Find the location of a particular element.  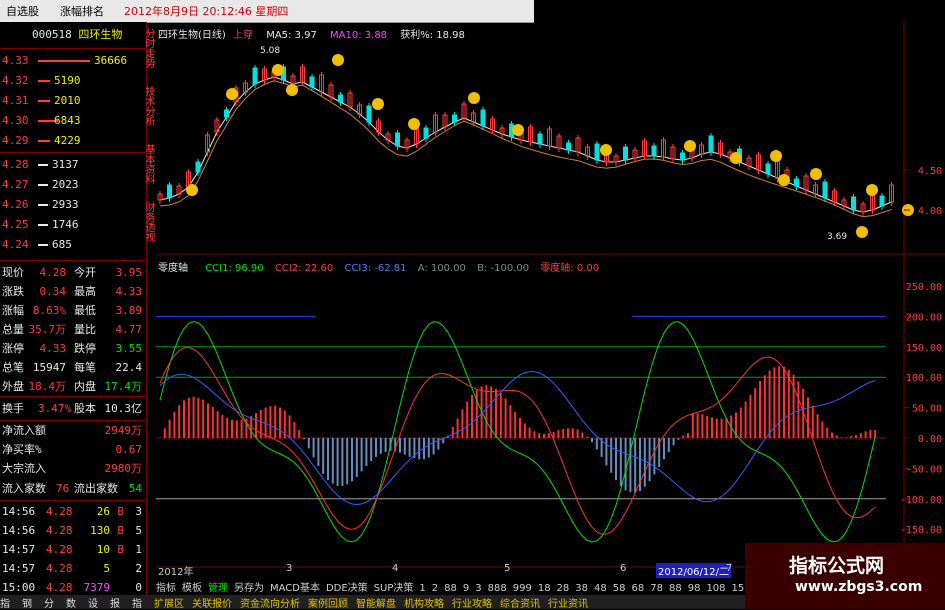

vtab-2: 基本资料 is located at coordinates (148, 164).